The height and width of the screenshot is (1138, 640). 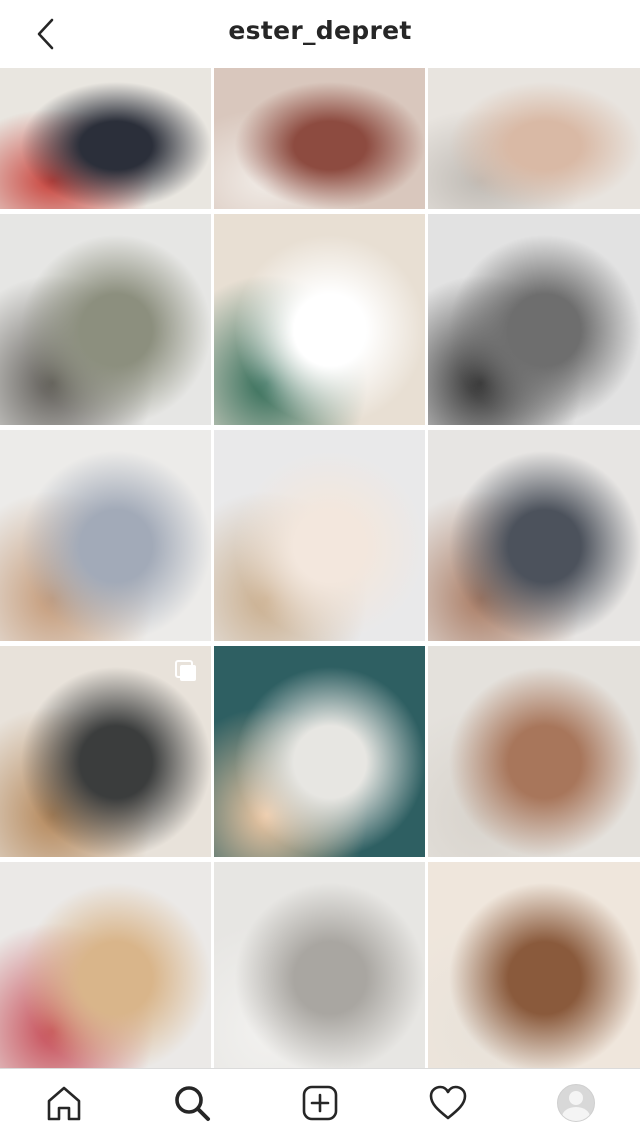 I want to click on tab-new-post, so click(x=320, y=1103).